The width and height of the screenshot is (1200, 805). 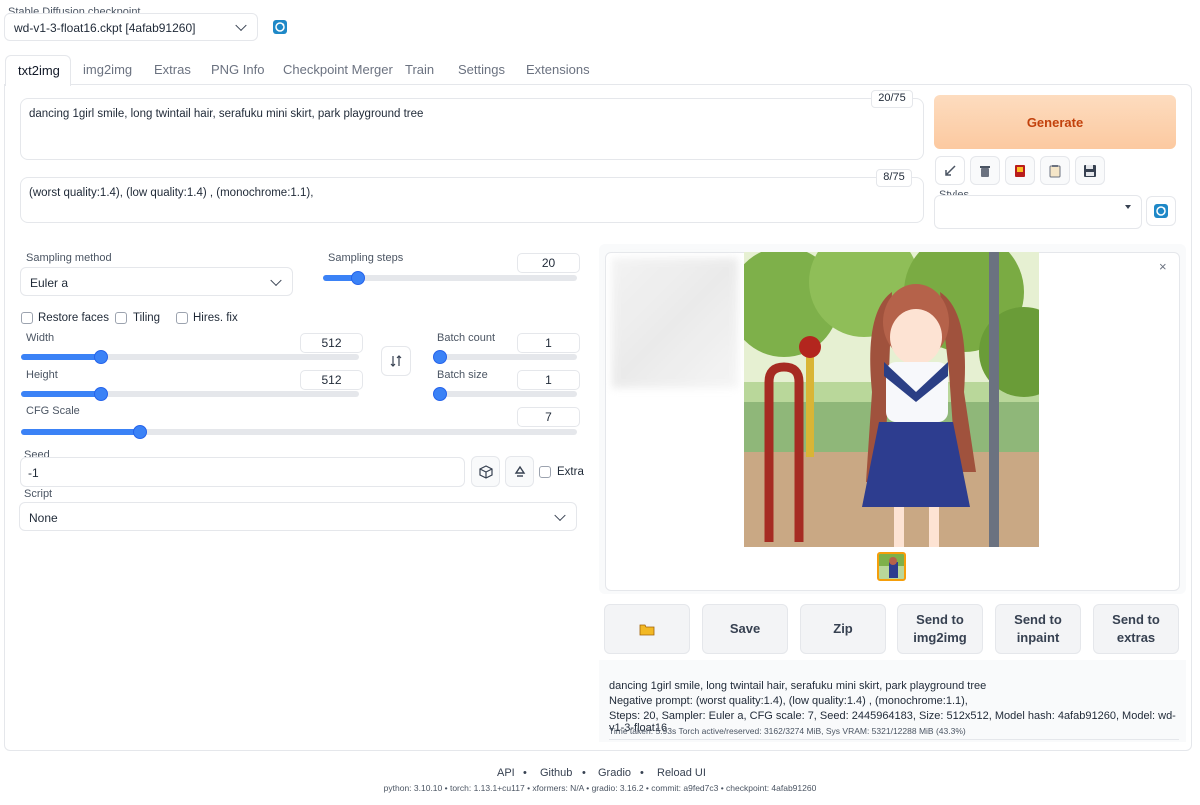 I want to click on batch-count-input: 1, so click(x=548, y=343).